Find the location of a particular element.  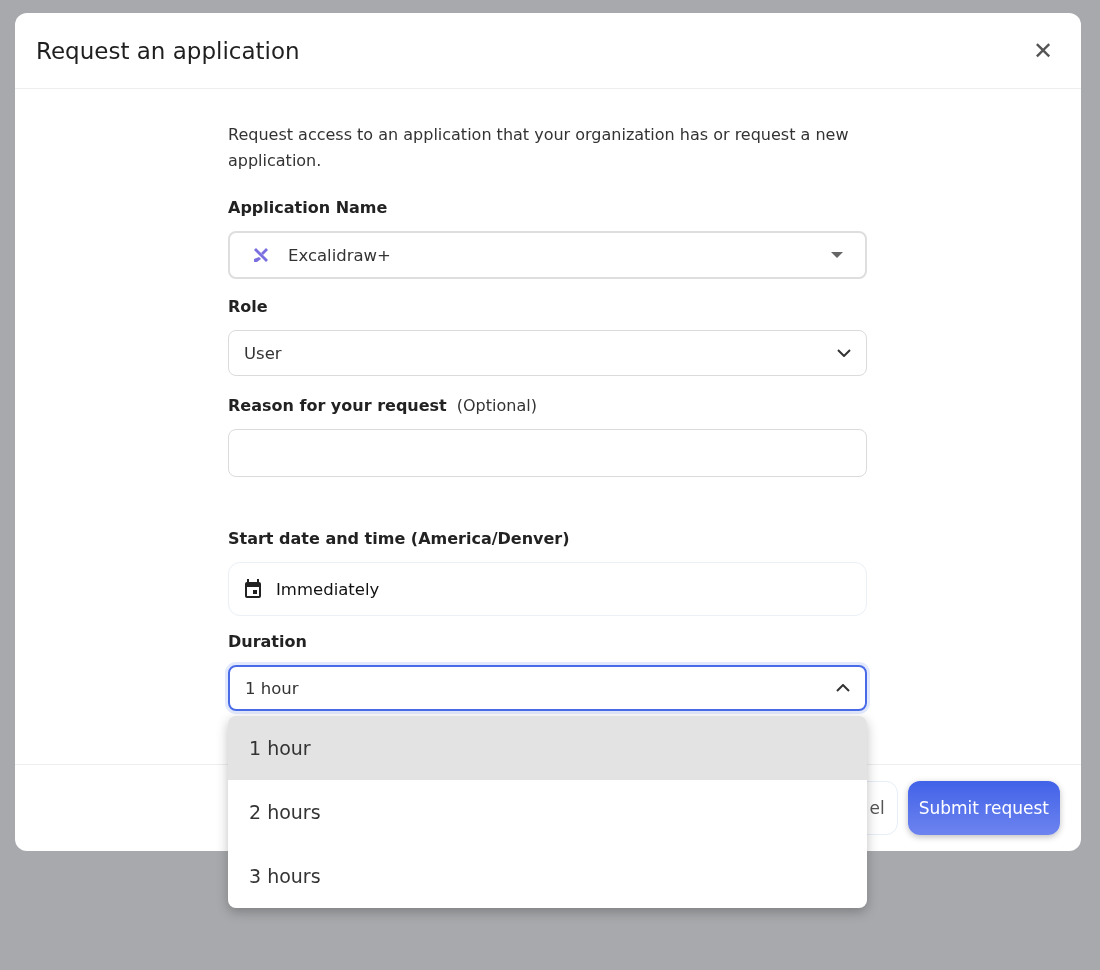

application-select: Excalidraw+ is located at coordinates (547, 255).